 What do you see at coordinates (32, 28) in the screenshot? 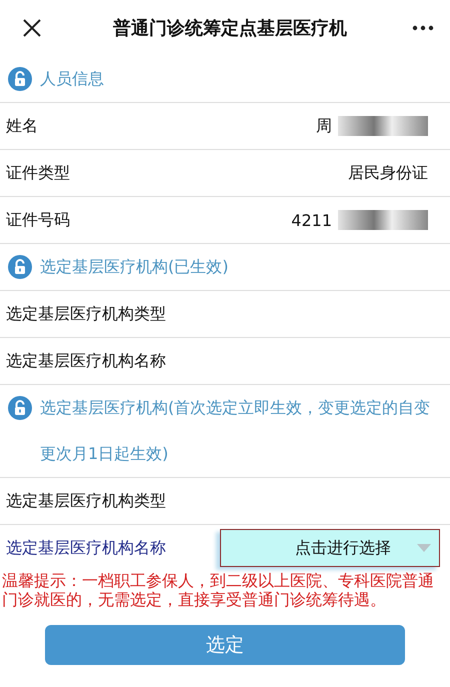
I see `close-icon` at bounding box center [32, 28].